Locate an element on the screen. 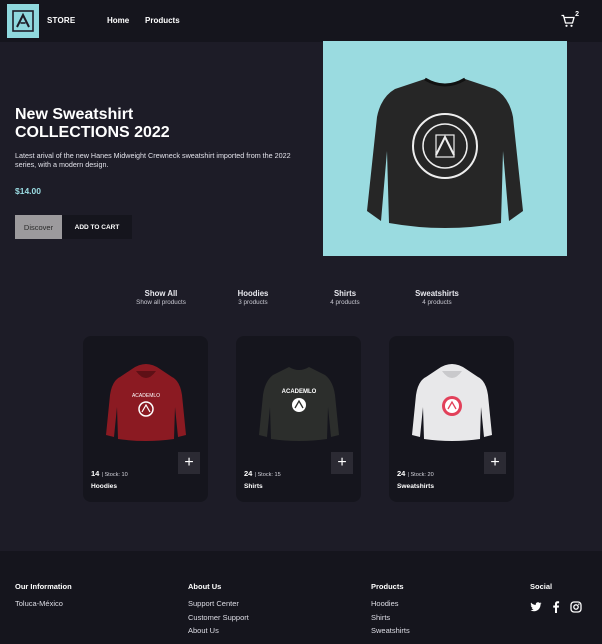  product-price: 24 | Stock: 20 is located at coordinates (415, 473).